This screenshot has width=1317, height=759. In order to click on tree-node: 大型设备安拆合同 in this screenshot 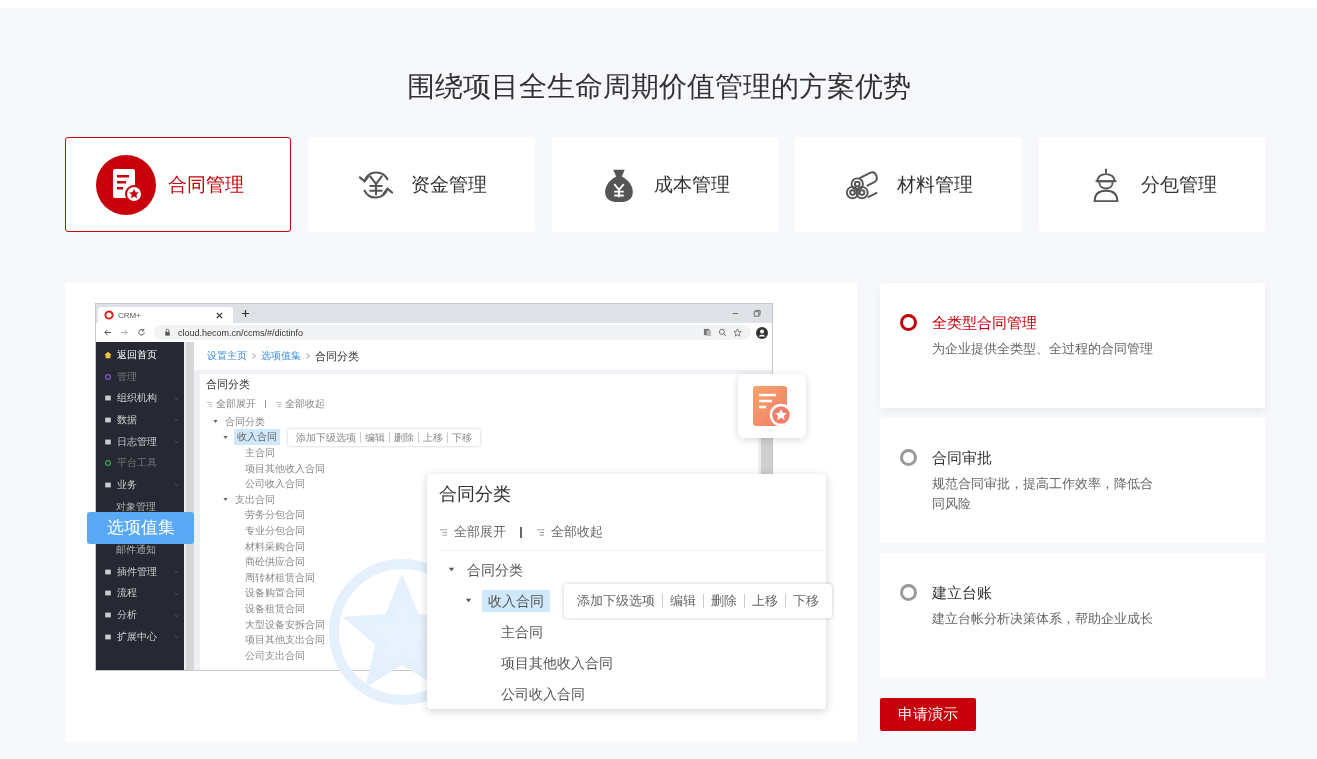, I will do `click(285, 624)`.